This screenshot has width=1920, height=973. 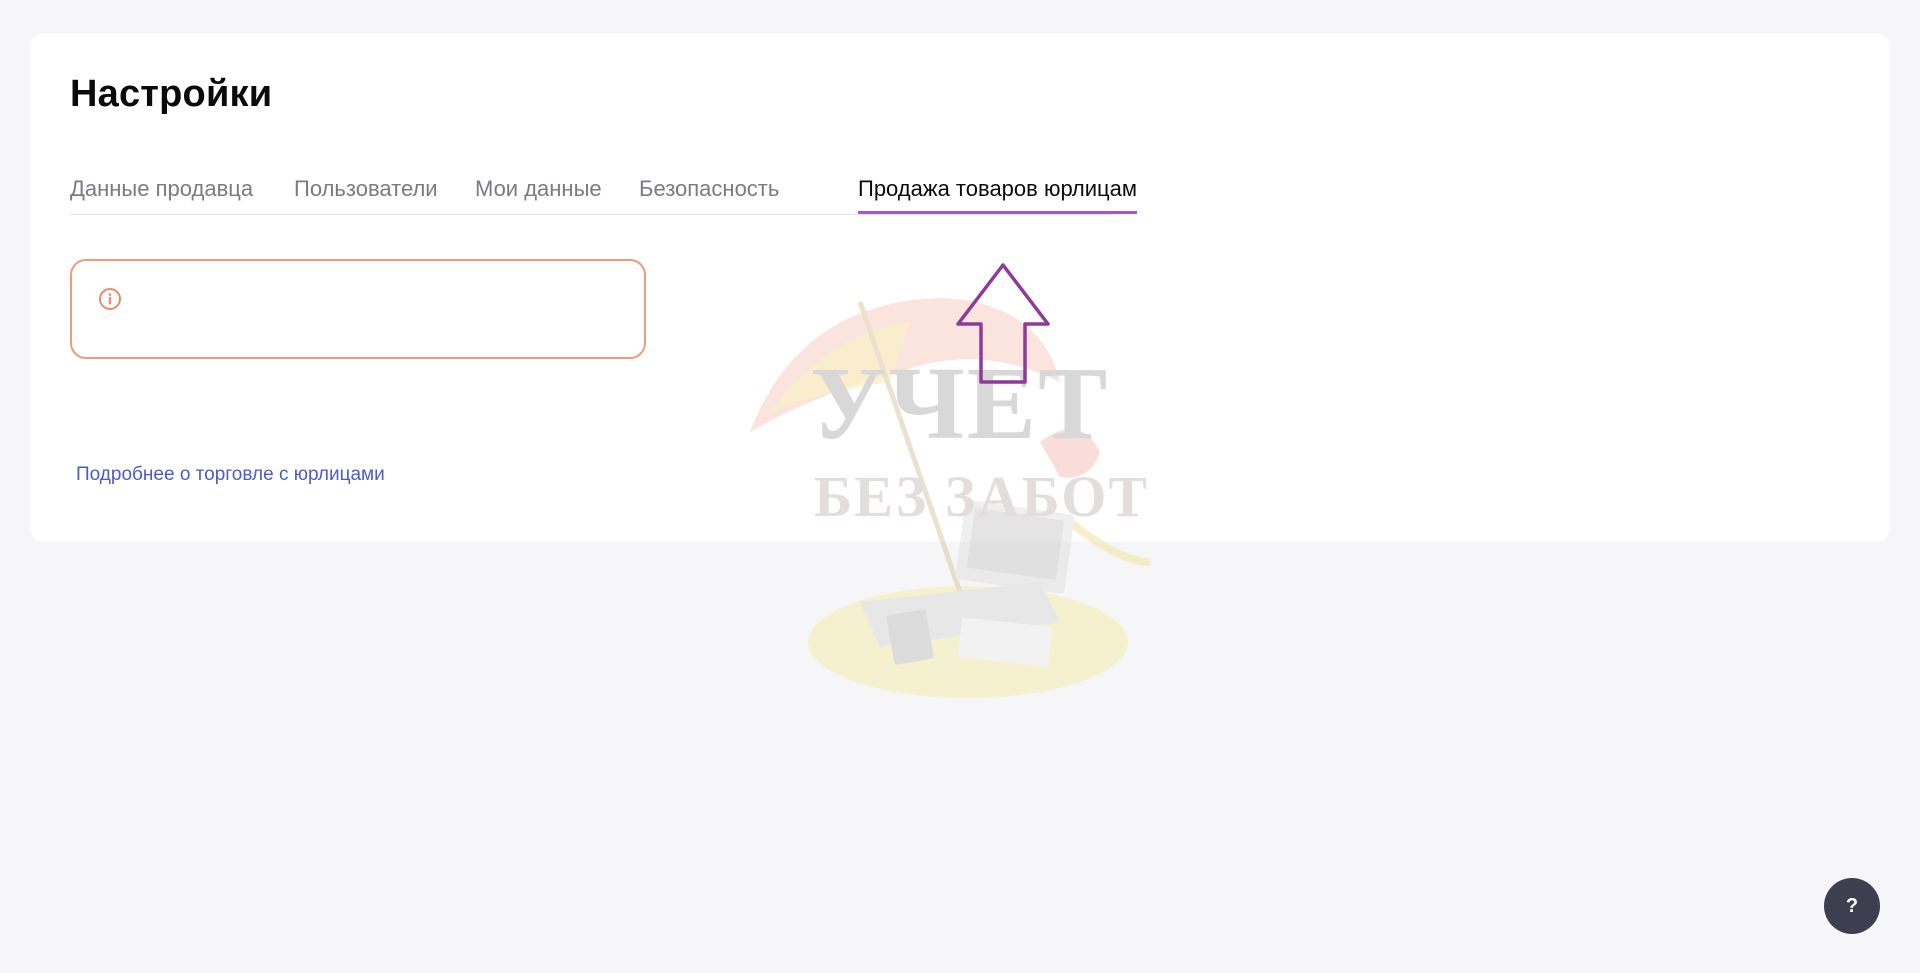 What do you see at coordinates (709, 195) in the screenshot?
I see `tab-security: Безопасность` at bounding box center [709, 195].